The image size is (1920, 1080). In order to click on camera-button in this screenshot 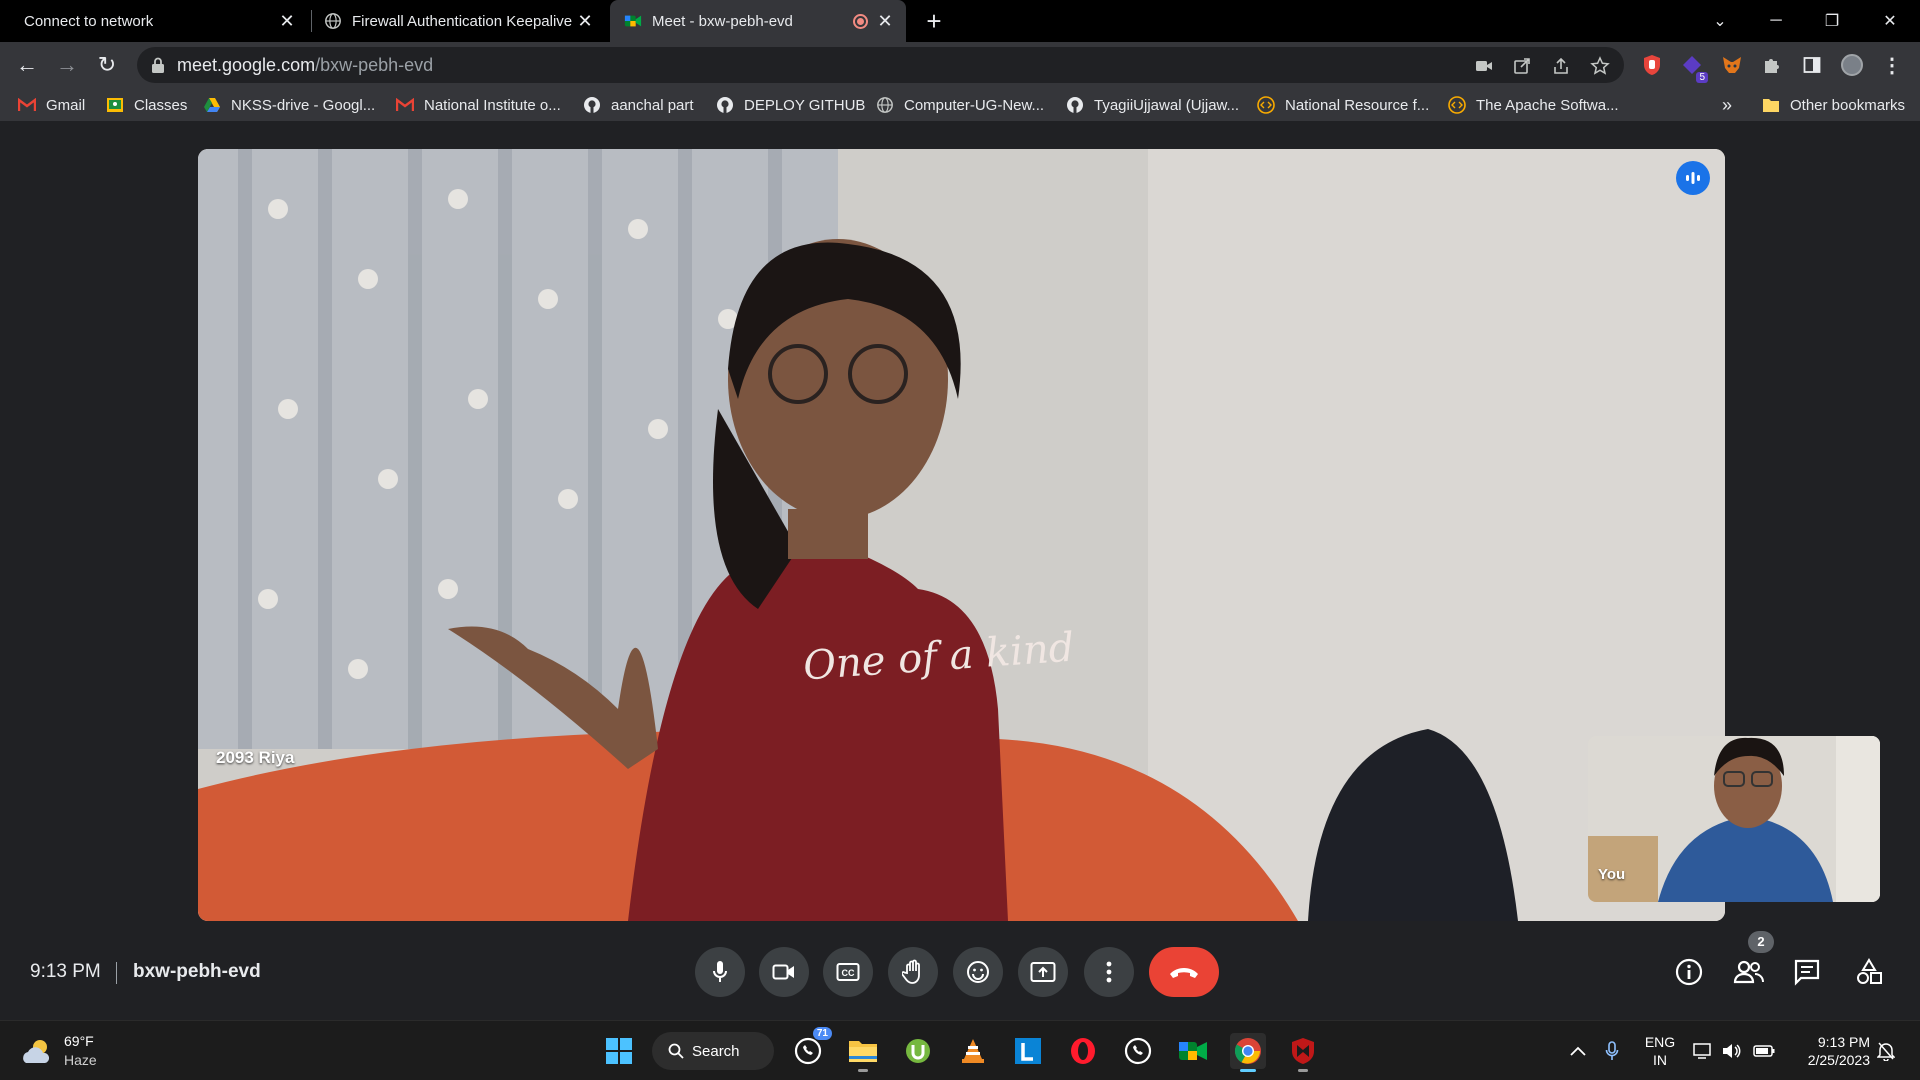, I will do `click(784, 972)`.